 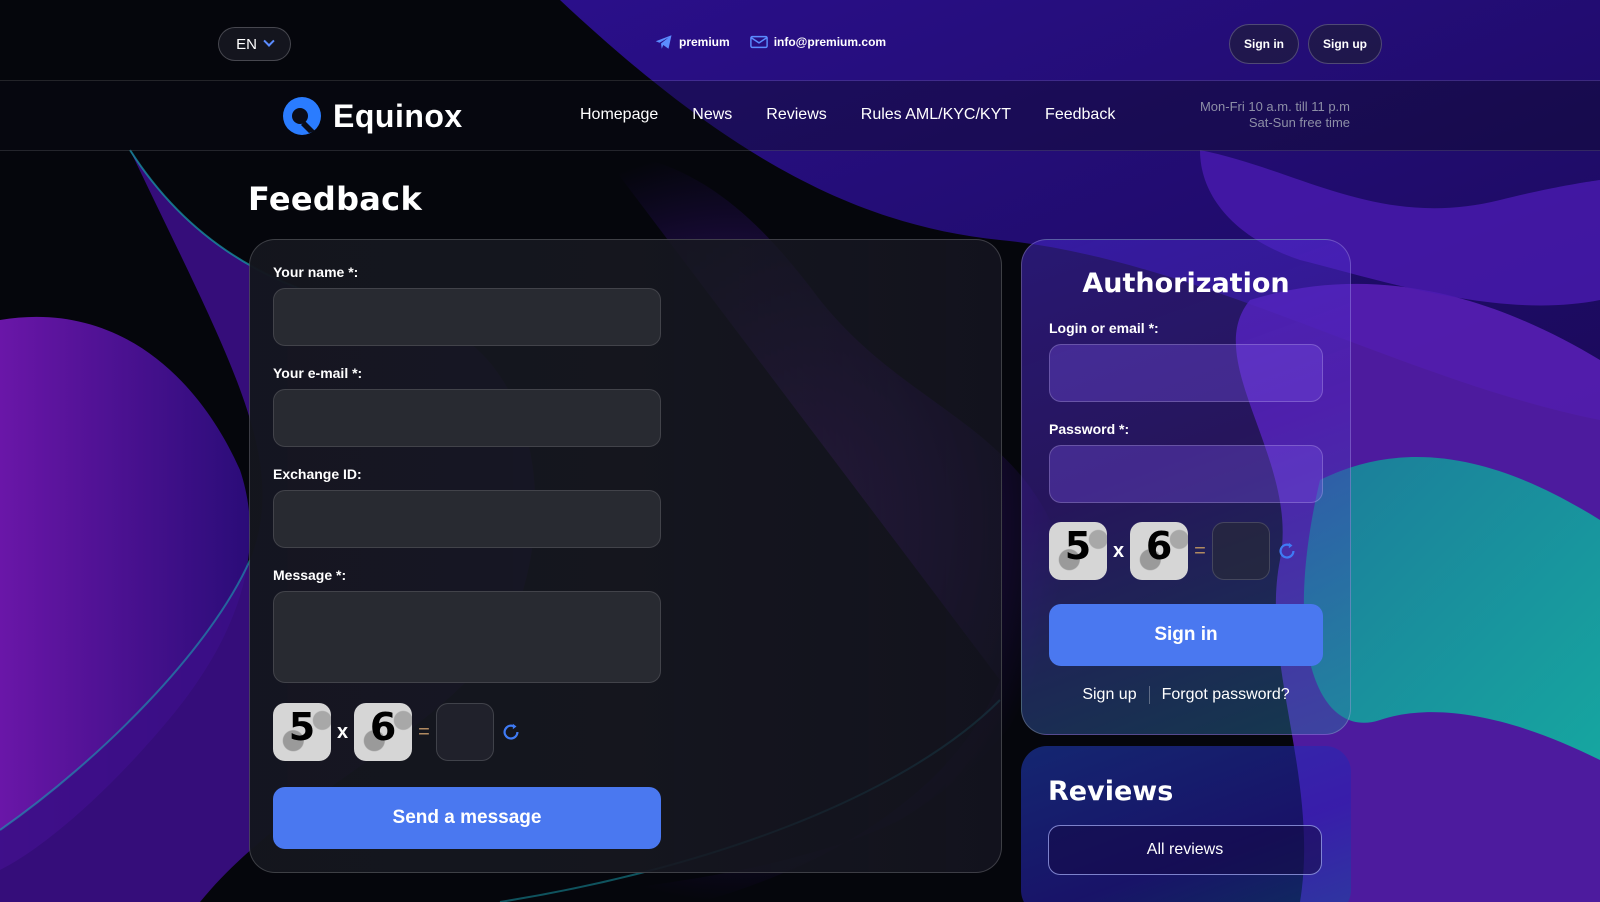 I want to click on signin-button: Sign in, so click(x=1186, y=635).